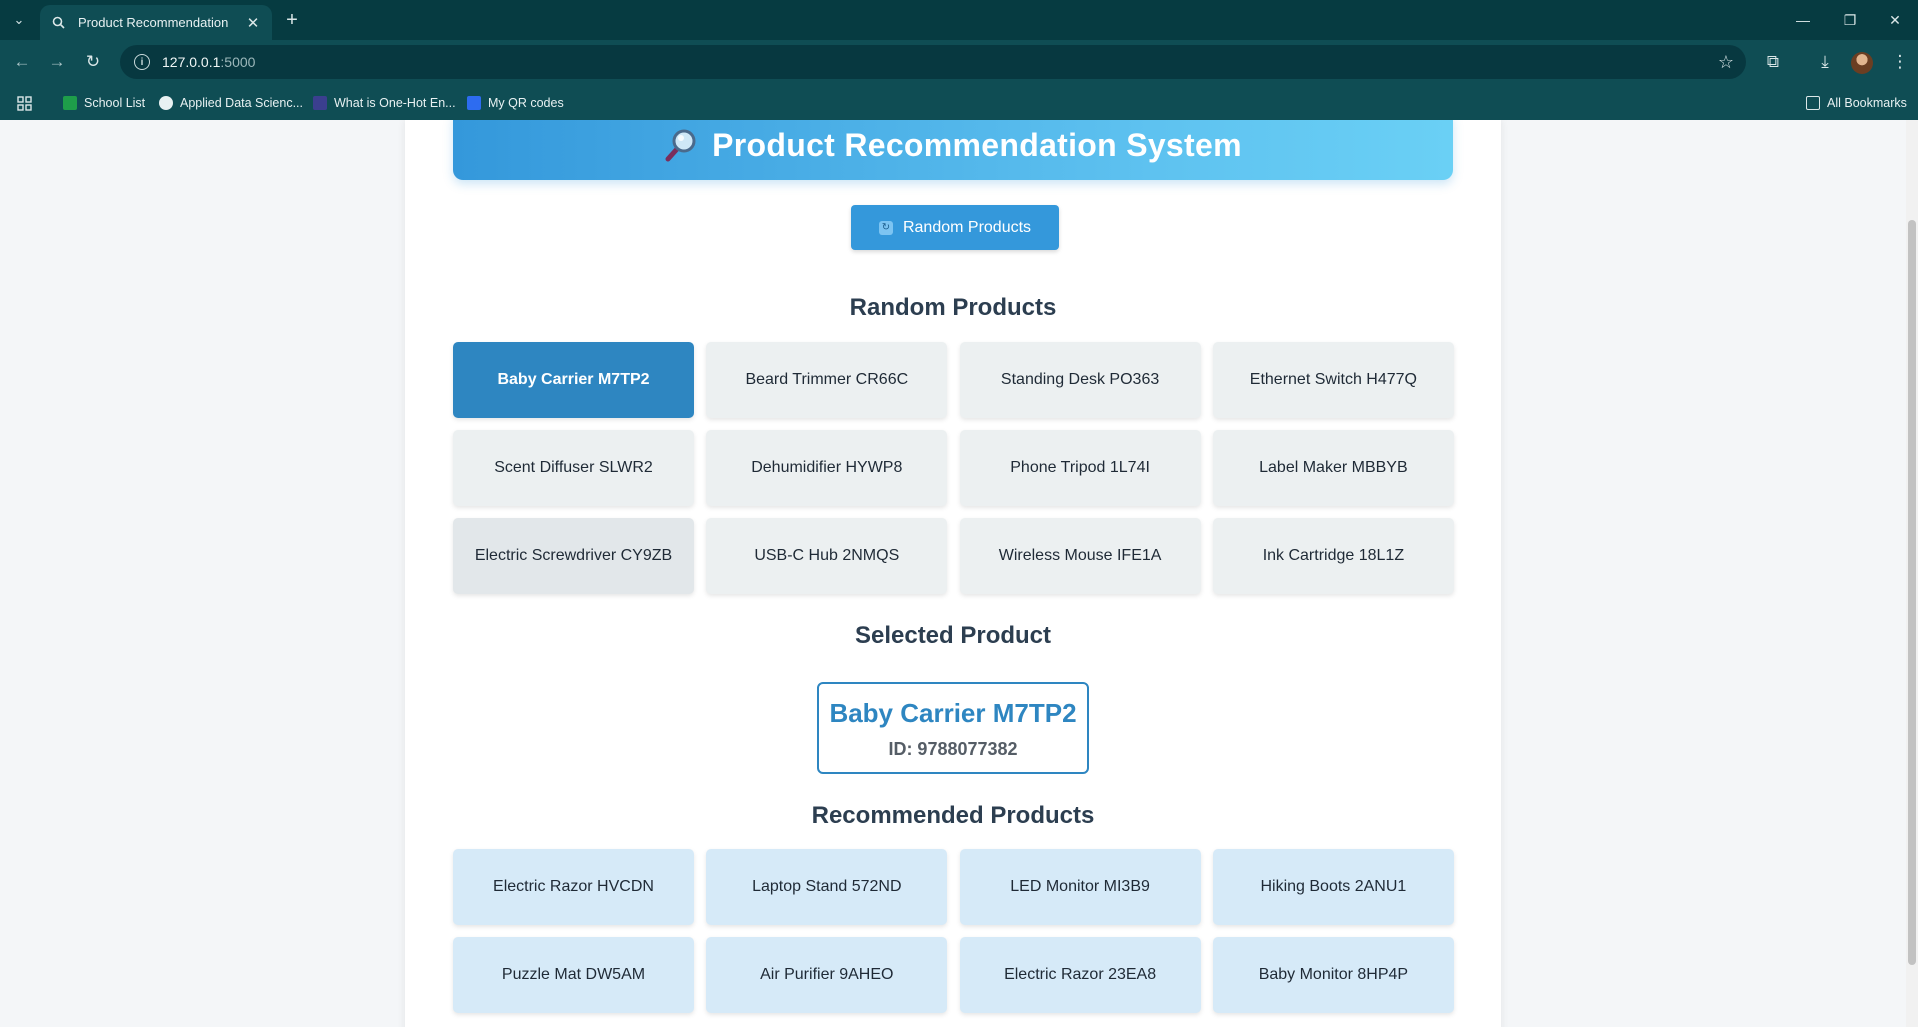 The image size is (1918, 1027). I want to click on folder-icon, so click(1813, 103).